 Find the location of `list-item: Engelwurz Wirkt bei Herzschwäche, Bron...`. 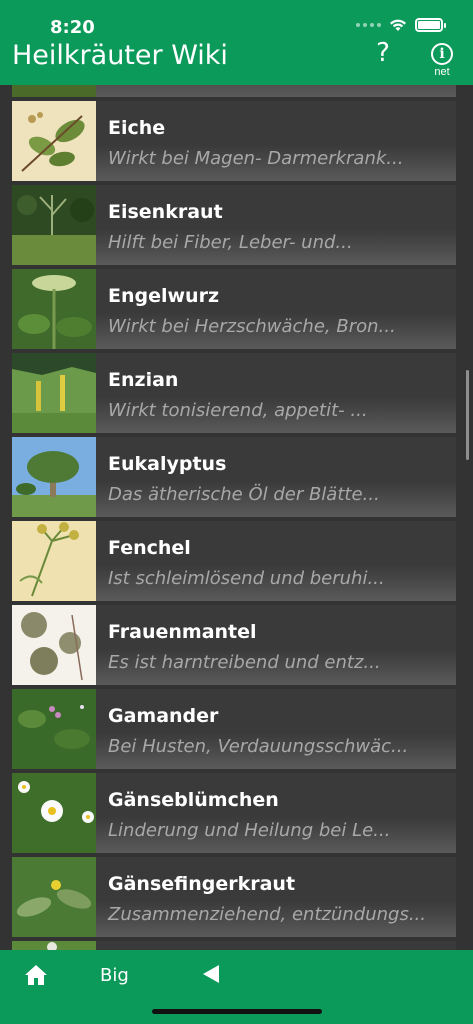

list-item: Engelwurz Wirkt bei Herzschwäche, Bron... is located at coordinates (234, 309).